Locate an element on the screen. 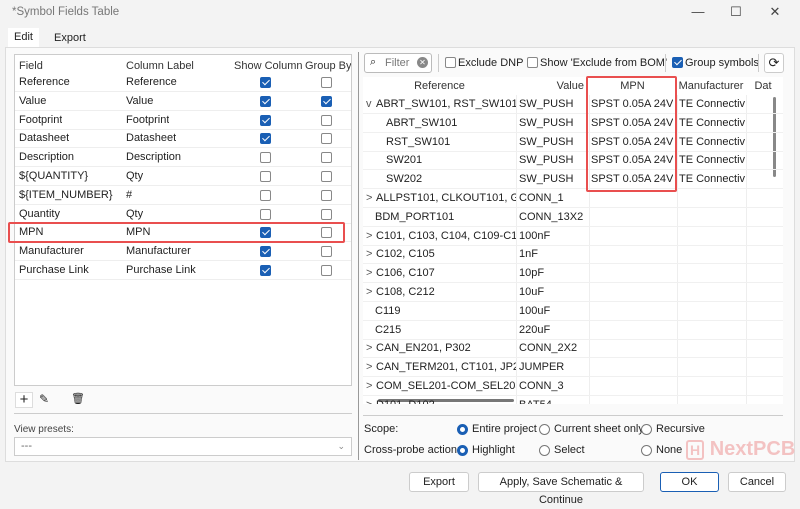  reference-cell: C119 is located at coordinates (388, 310).